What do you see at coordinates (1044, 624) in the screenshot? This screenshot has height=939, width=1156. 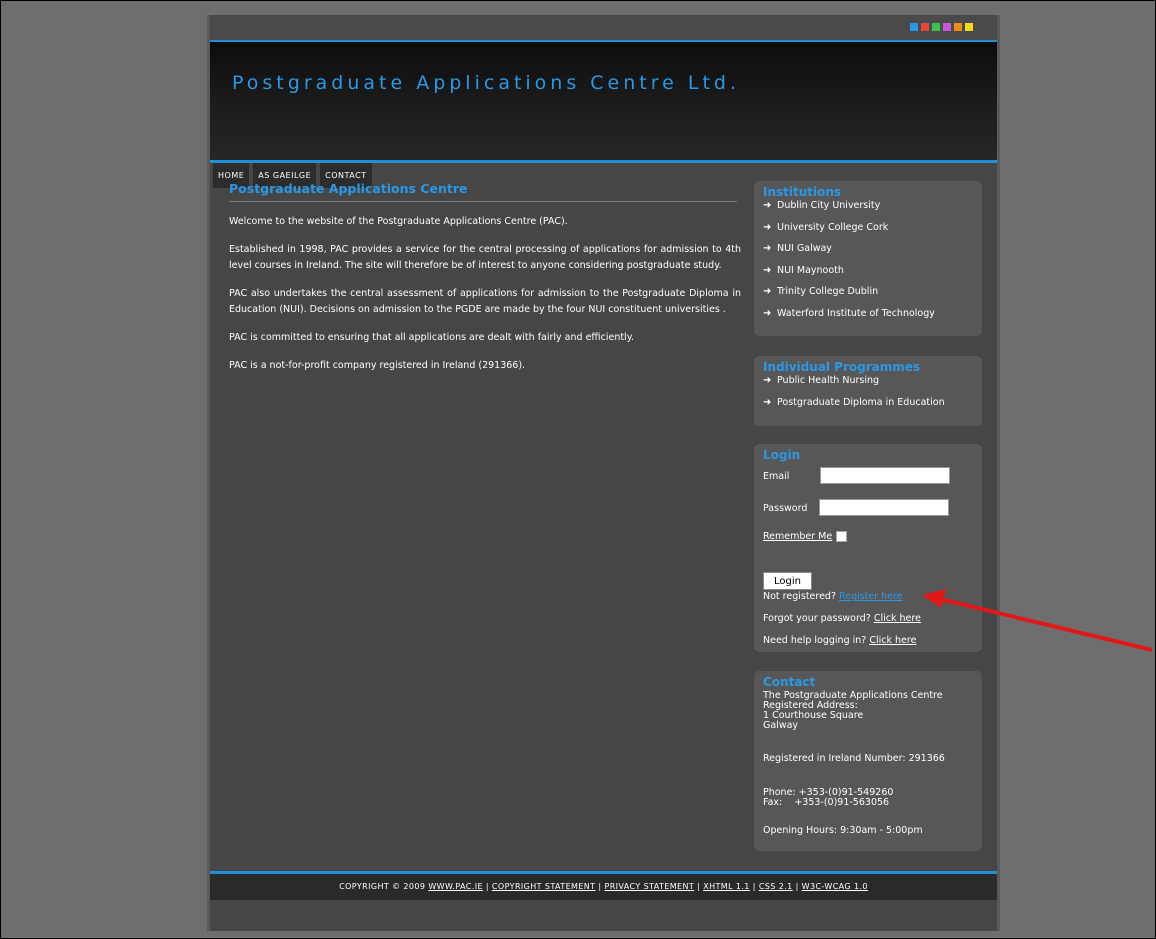 I see `annotation-arrow-line` at bounding box center [1044, 624].